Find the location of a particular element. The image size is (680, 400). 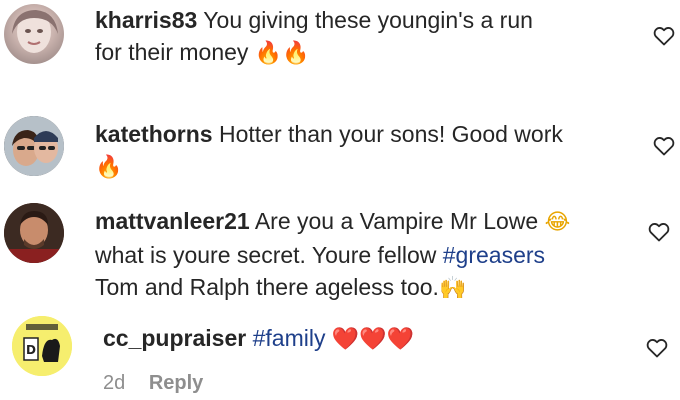

svg-text: D is located at coordinates (31, 350).